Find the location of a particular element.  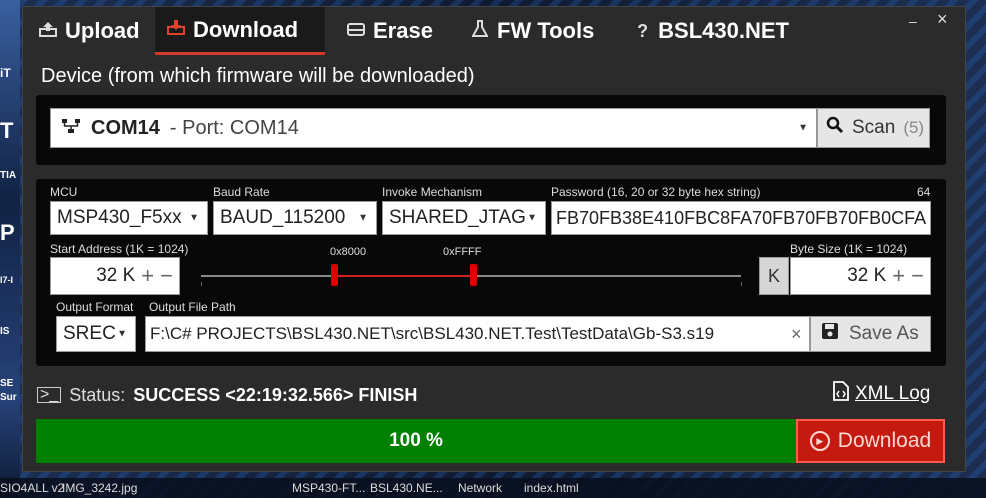

scan-button: Scan (5) is located at coordinates (873, 128).